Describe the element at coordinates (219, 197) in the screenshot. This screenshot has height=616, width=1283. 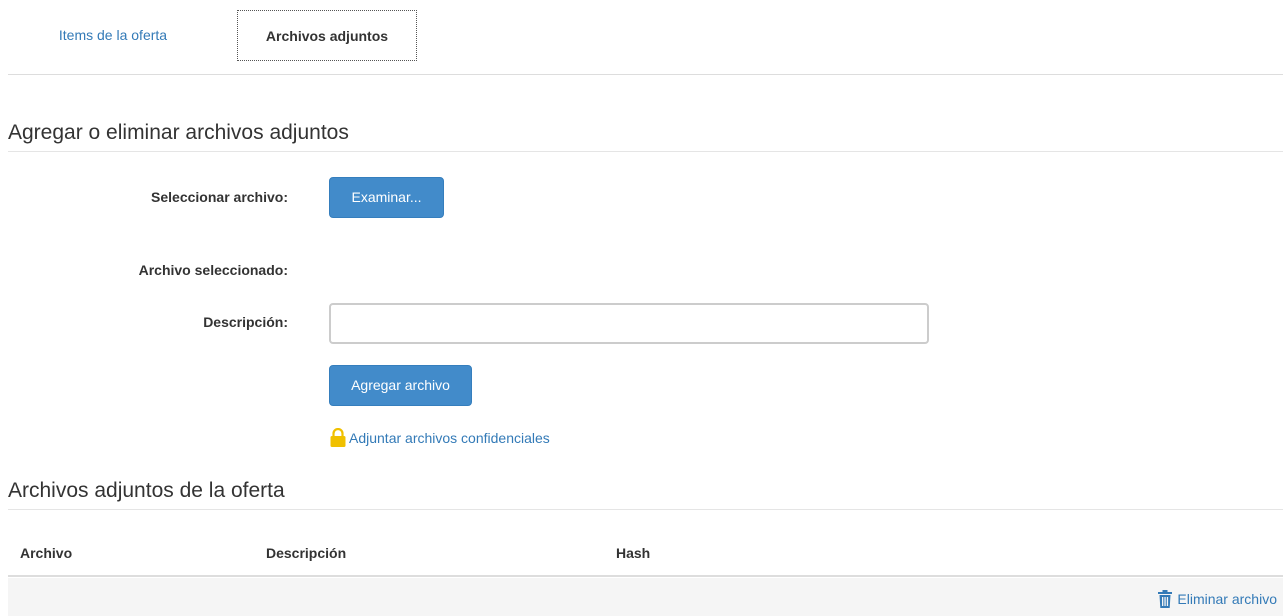
I see `select-file-label: Seleccionar archivo:` at that location.